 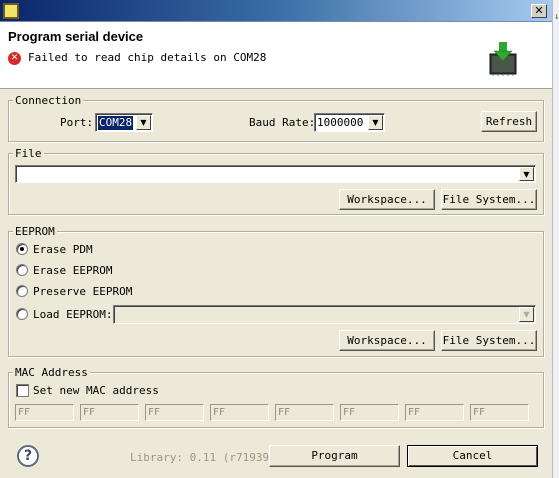 I want to click on mac-legend: MAC Address, so click(x=51, y=372).